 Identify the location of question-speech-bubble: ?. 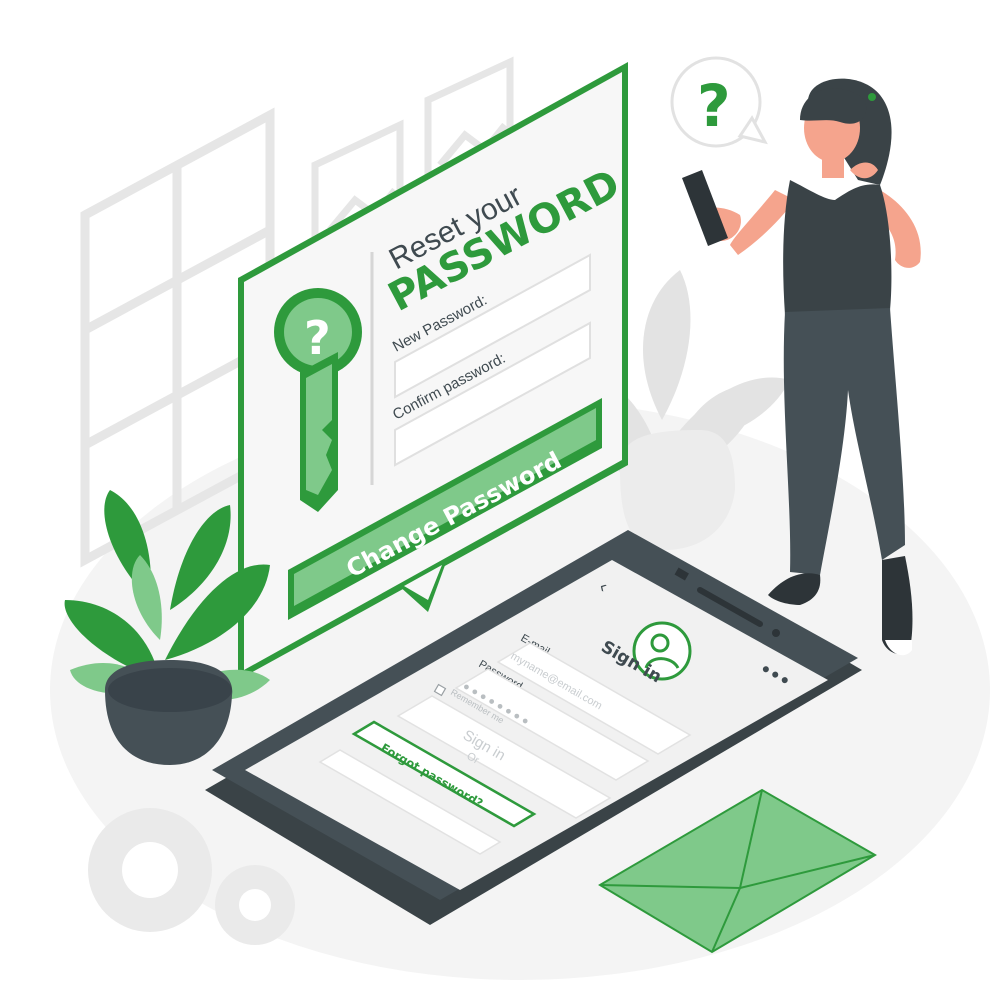
(719, 102).